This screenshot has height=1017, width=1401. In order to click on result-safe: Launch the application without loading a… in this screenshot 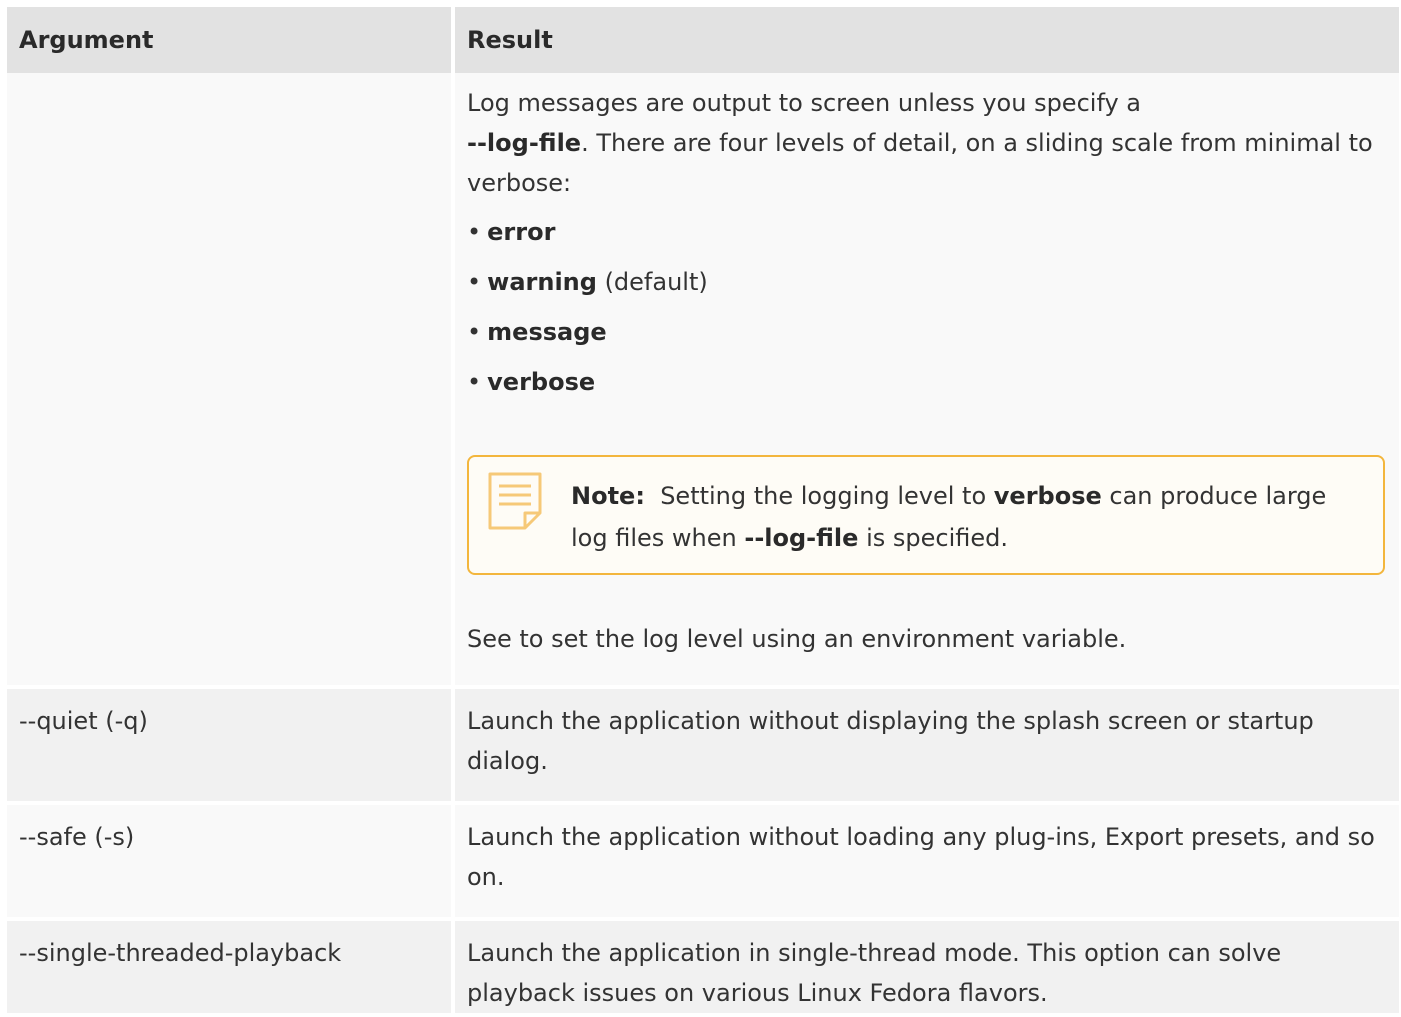, I will do `click(927, 863)`.